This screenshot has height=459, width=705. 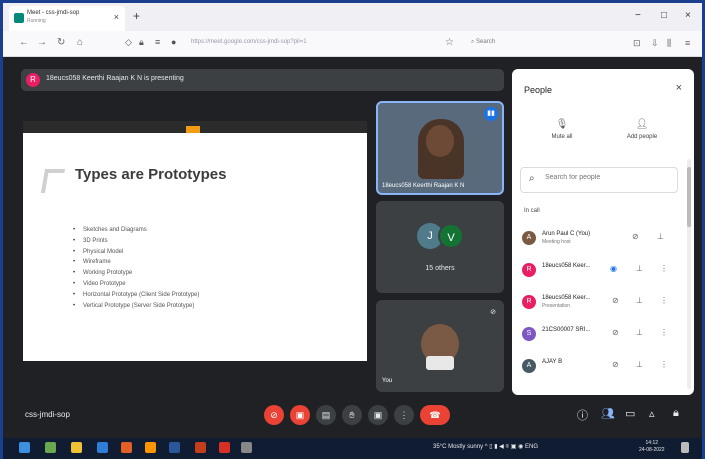 I want to click on activities-icon: ▵, so click(x=652, y=413).